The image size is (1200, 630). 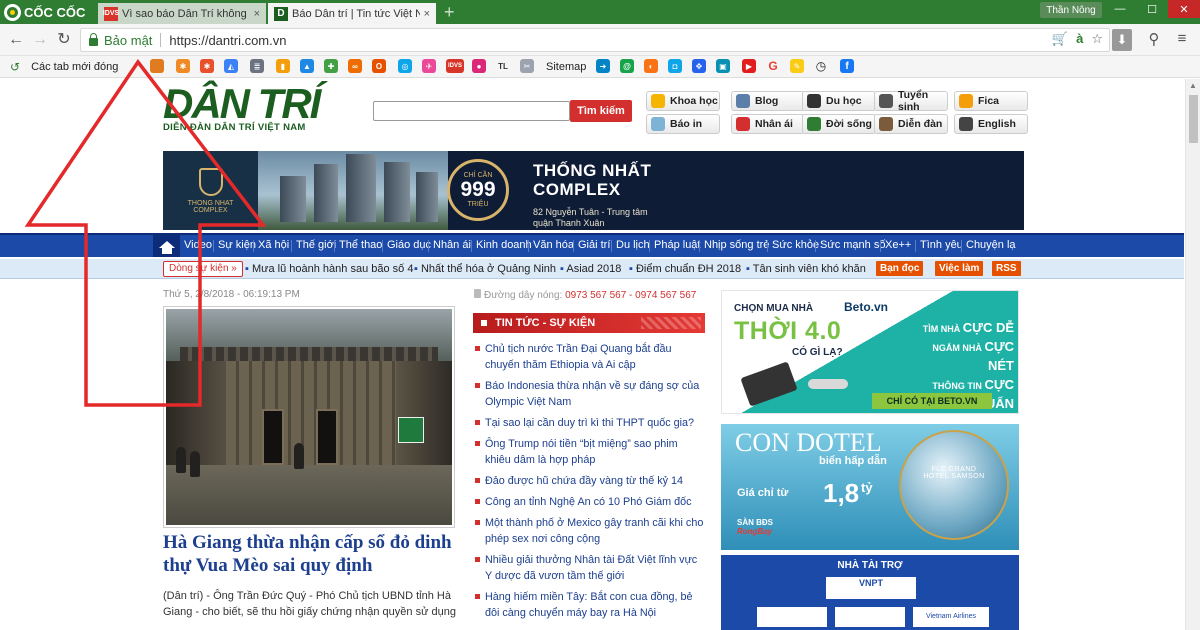 I want to click on page-scrollbar: ▲, so click(x=1192, y=354).